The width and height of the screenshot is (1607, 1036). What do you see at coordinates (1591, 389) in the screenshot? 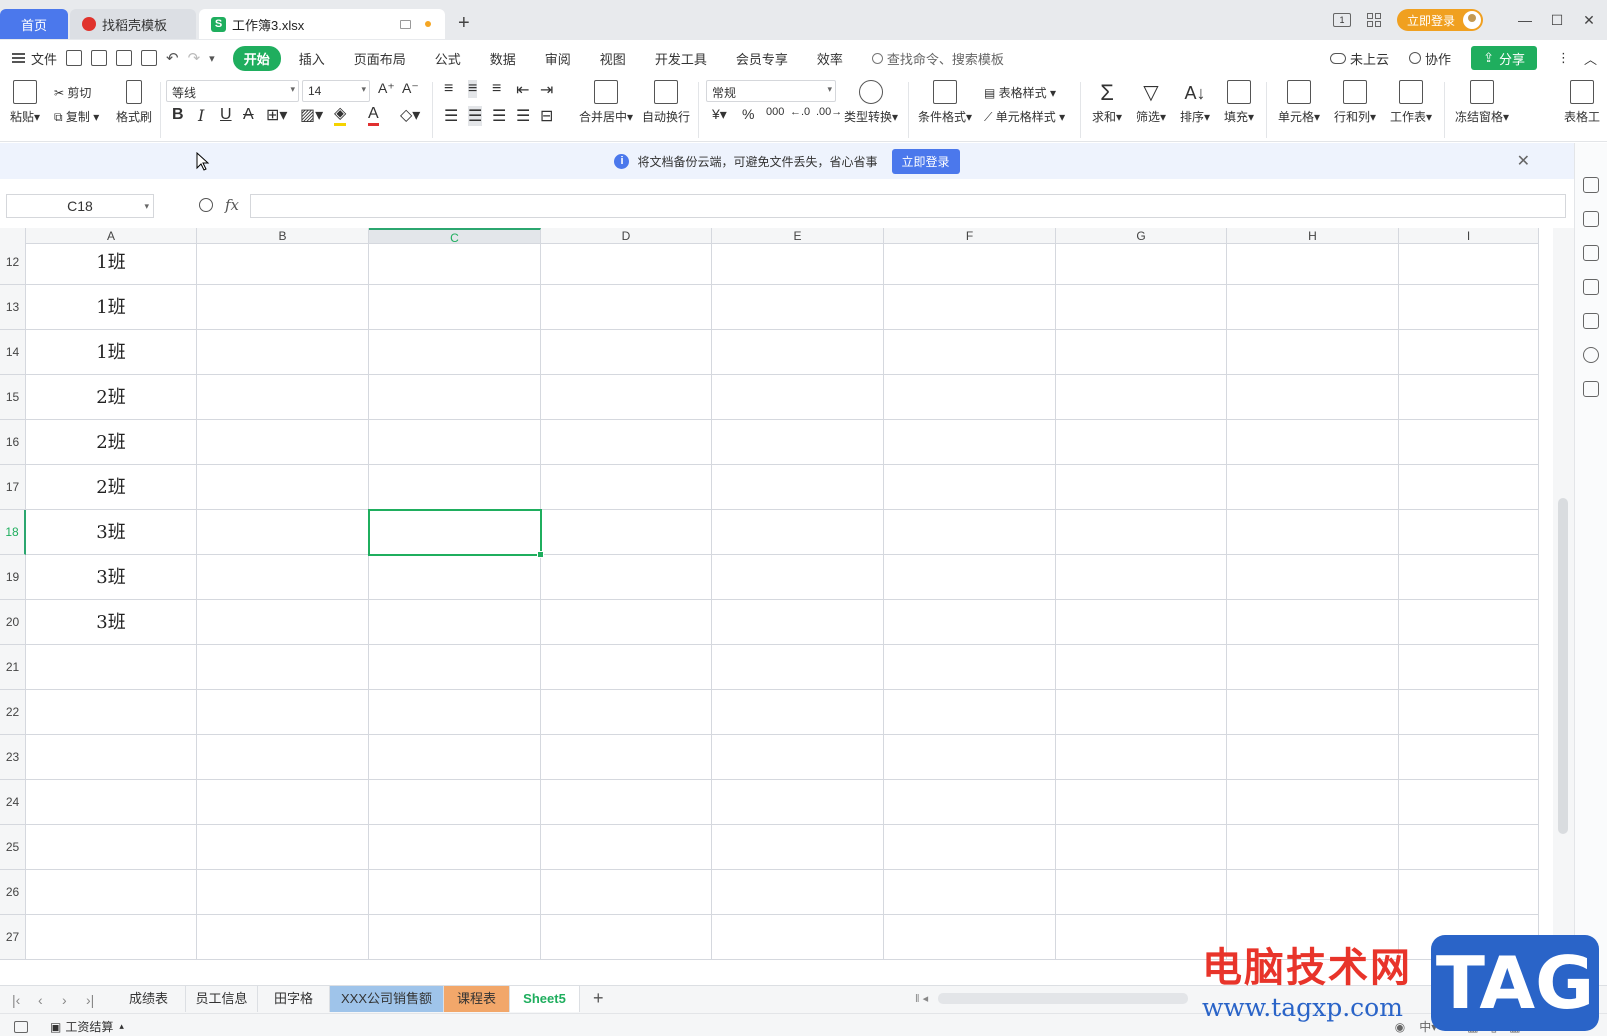
I see `book-icon` at bounding box center [1591, 389].